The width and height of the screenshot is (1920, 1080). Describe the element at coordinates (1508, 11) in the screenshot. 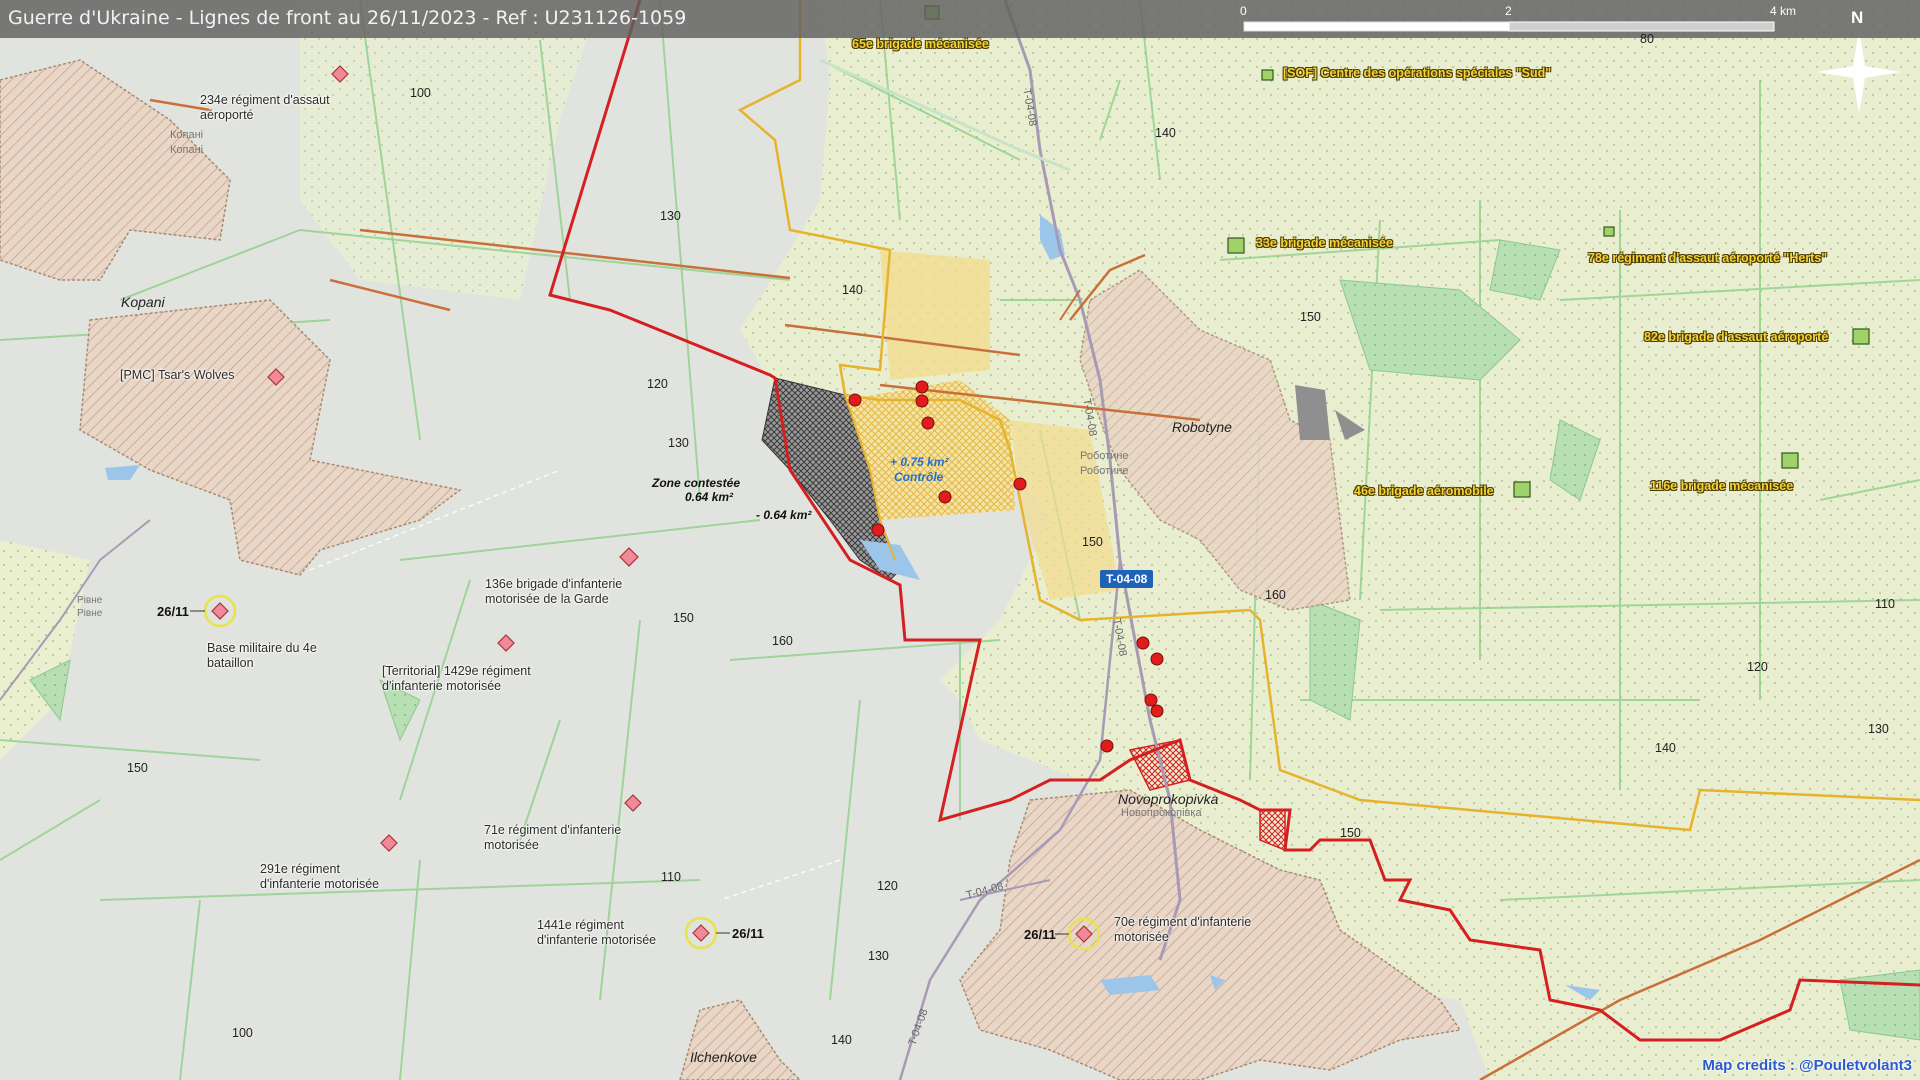

I see `scale-label-mid: 2` at that location.